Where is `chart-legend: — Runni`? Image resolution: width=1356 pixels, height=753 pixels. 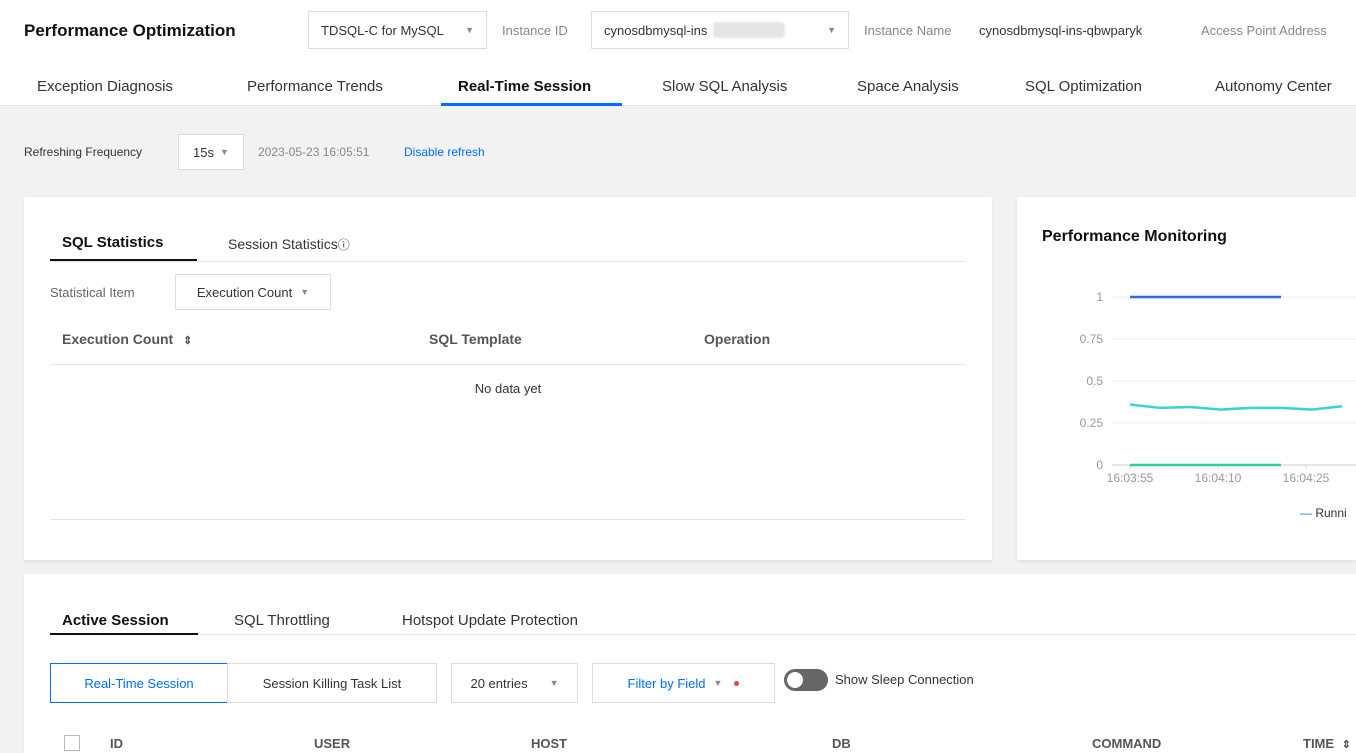 chart-legend: — Runni is located at coordinates (1323, 513).